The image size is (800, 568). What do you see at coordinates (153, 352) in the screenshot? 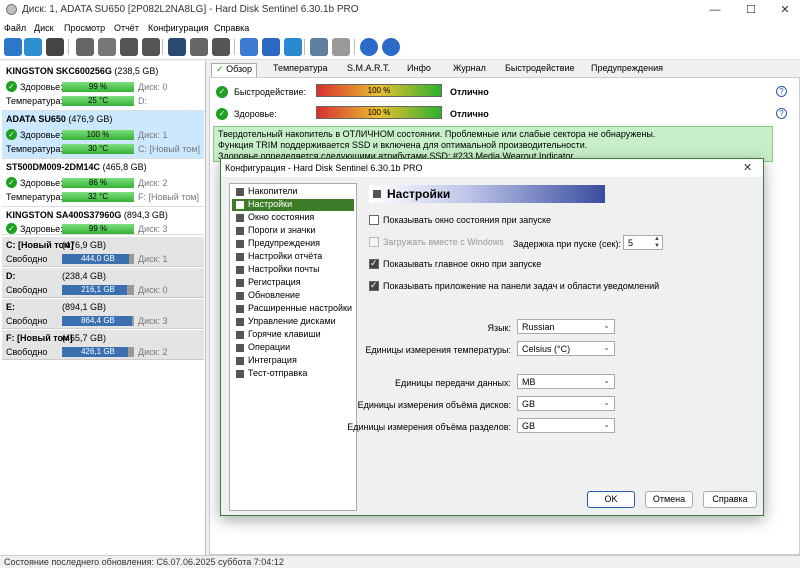
I see `volume-disk: Диск: 2` at bounding box center [153, 352].